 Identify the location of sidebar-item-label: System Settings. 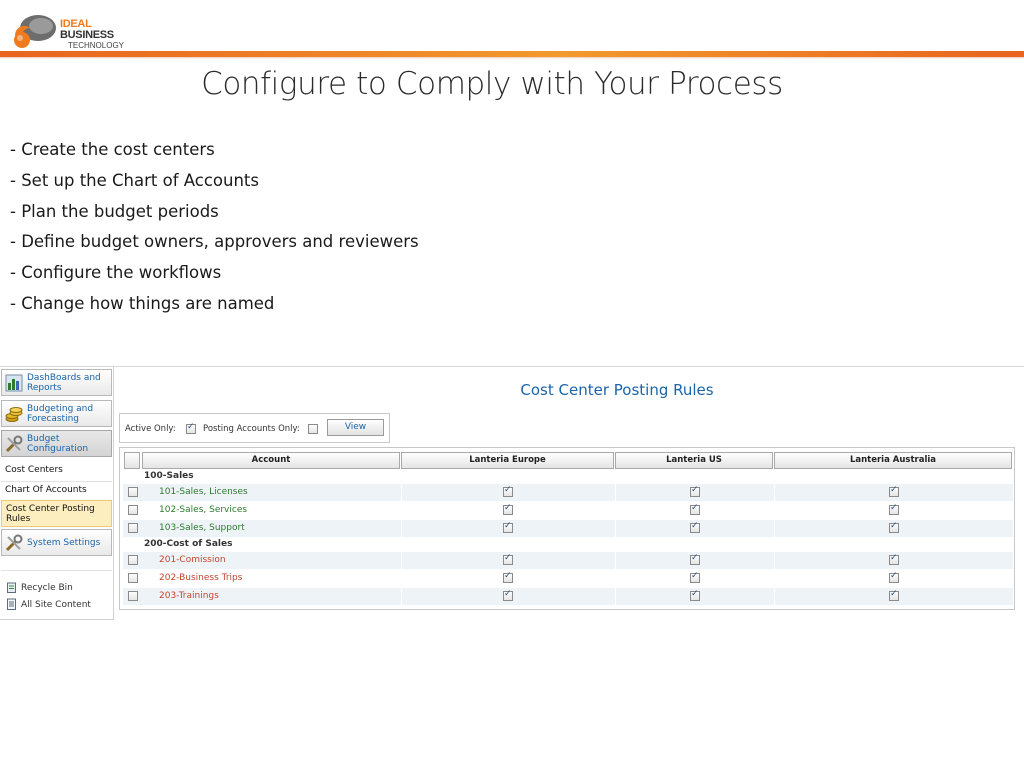
(64, 543).